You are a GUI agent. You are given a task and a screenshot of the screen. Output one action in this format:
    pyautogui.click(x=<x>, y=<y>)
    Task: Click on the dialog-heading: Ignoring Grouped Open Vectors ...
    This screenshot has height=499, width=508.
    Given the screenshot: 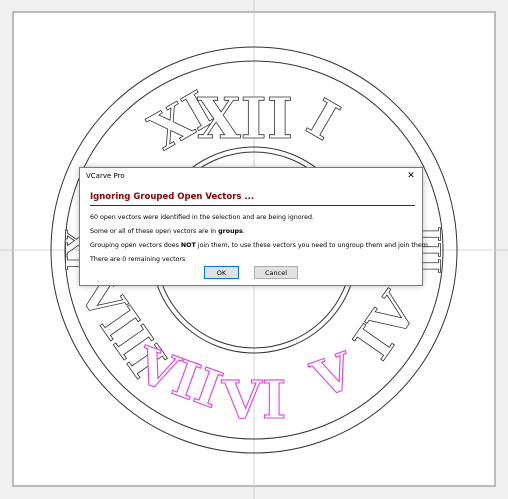 What is the action you would take?
    pyautogui.click(x=252, y=199)
    